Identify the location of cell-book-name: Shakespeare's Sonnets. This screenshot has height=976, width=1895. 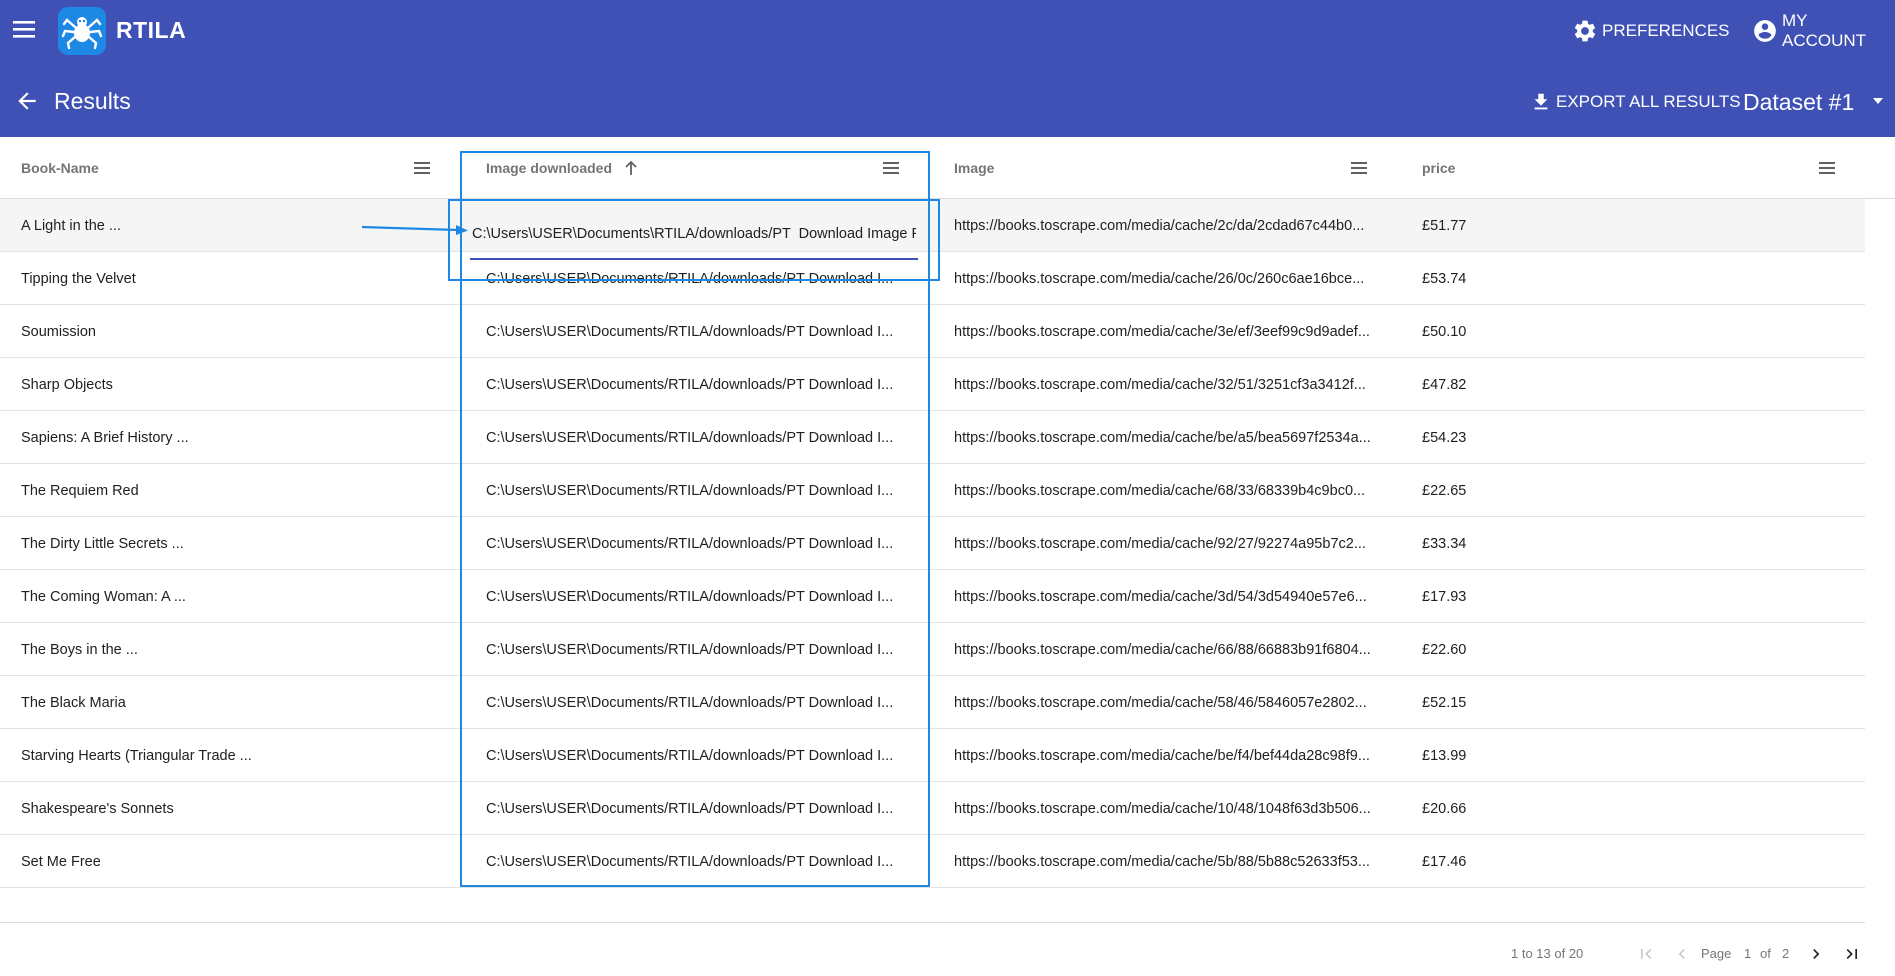
(231, 808).